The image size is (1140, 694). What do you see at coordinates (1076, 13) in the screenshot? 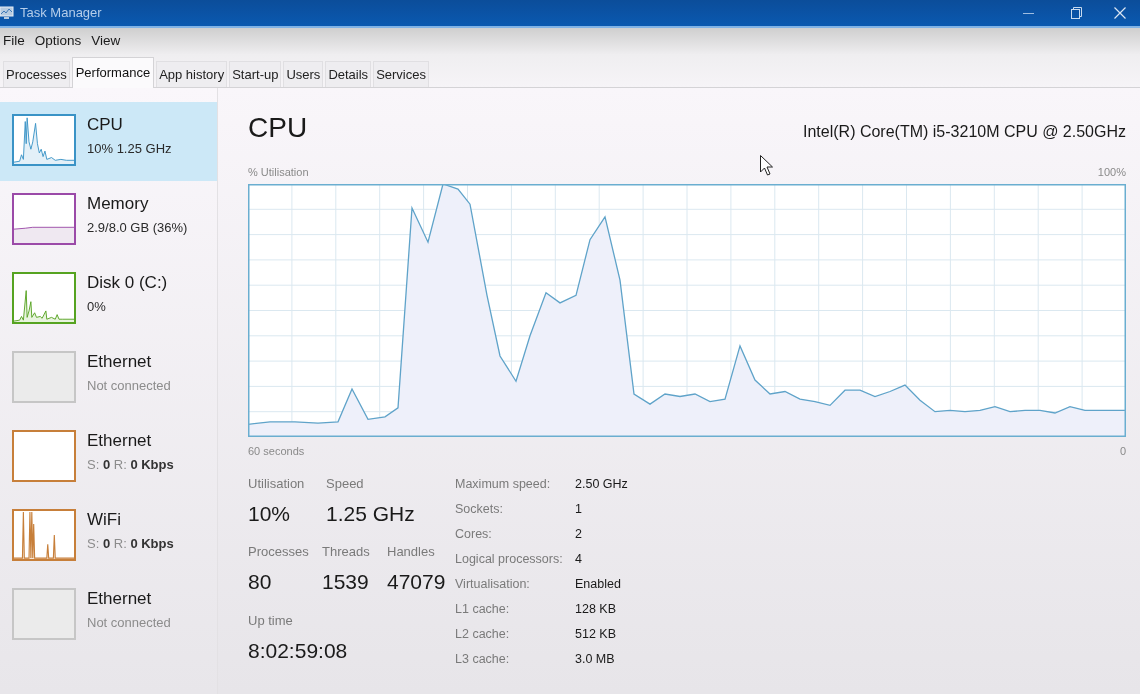
I see `restore-icon` at bounding box center [1076, 13].